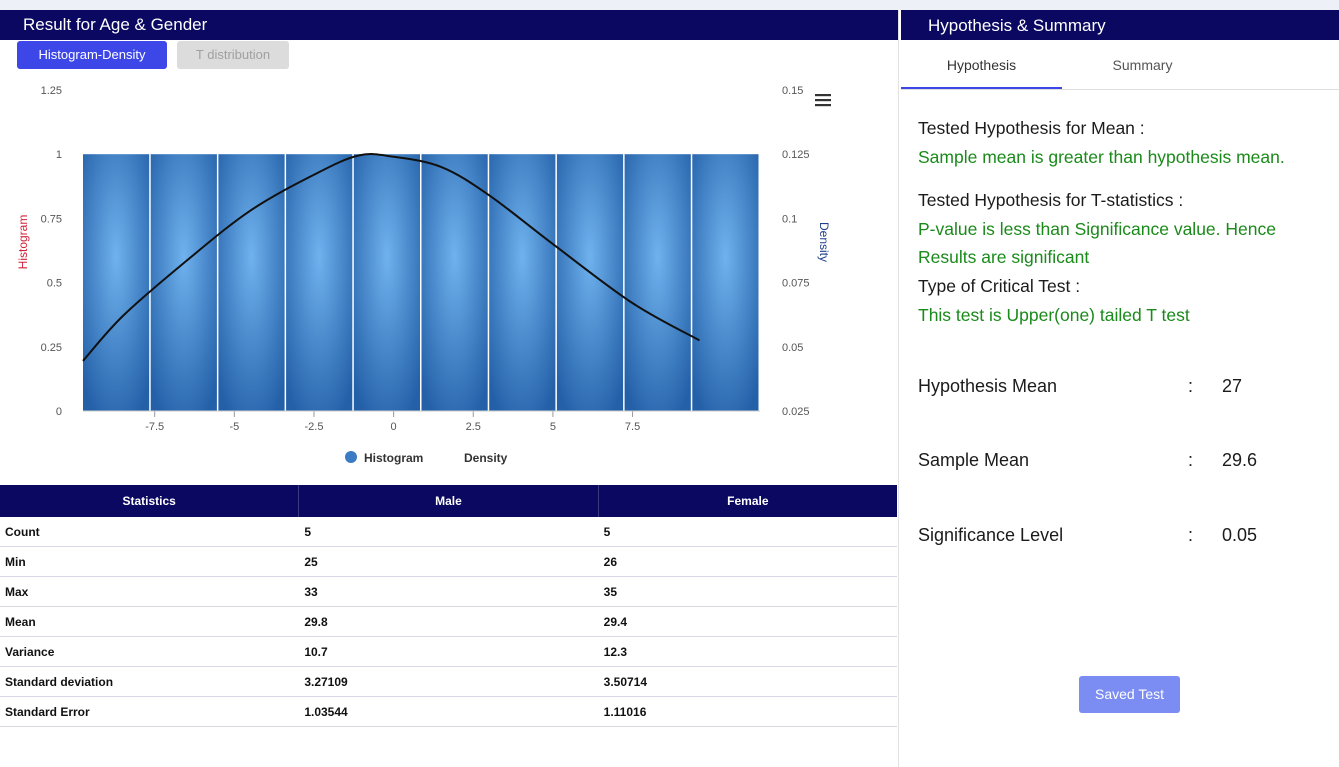 Image resolution: width=1339 pixels, height=767 pixels. Describe the element at coordinates (51, 91) in the screenshot. I see `left-y-tick: 1.25` at that location.